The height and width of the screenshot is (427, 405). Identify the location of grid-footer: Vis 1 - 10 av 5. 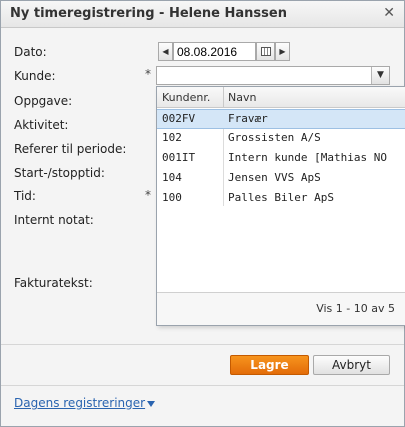
(281, 308).